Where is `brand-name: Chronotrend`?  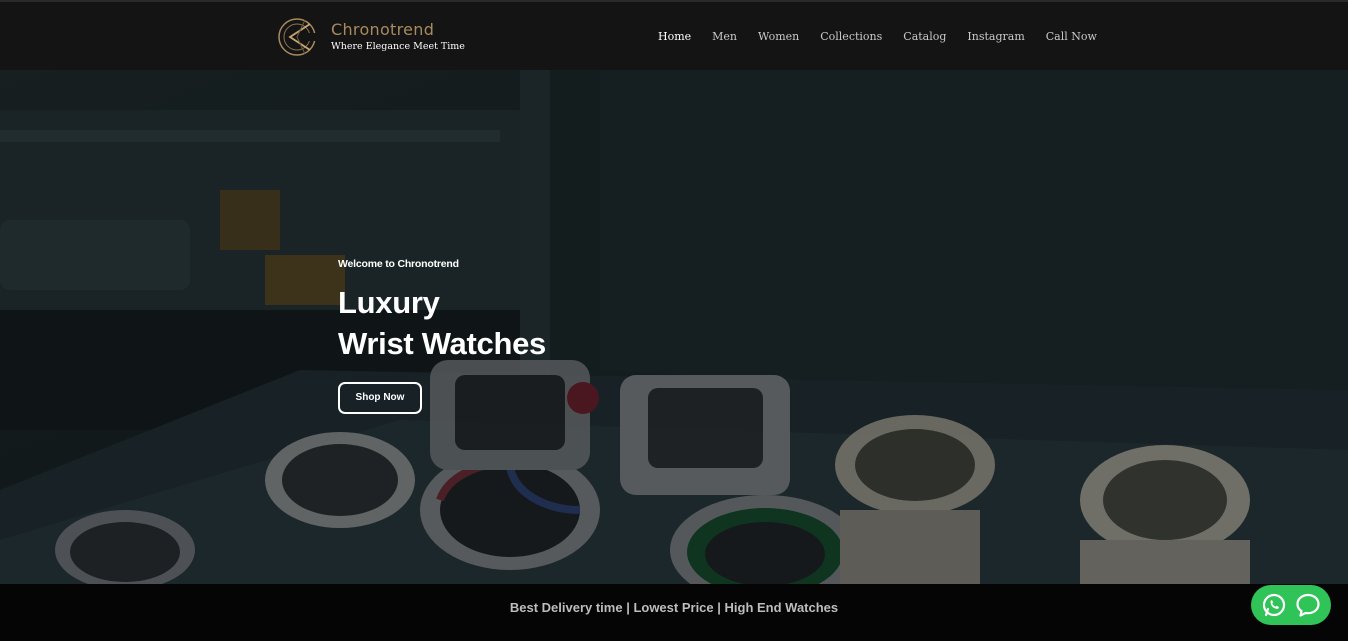 brand-name: Chronotrend is located at coordinates (383, 29).